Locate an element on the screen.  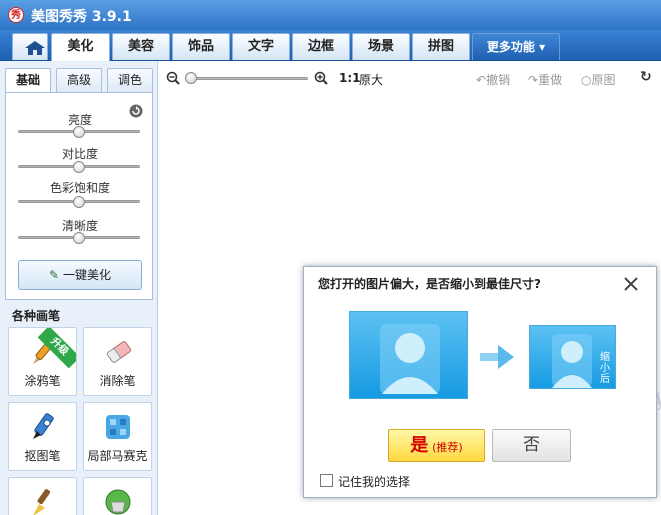
local-mosaic-tile: 局部马赛克 is located at coordinates (117, 436).